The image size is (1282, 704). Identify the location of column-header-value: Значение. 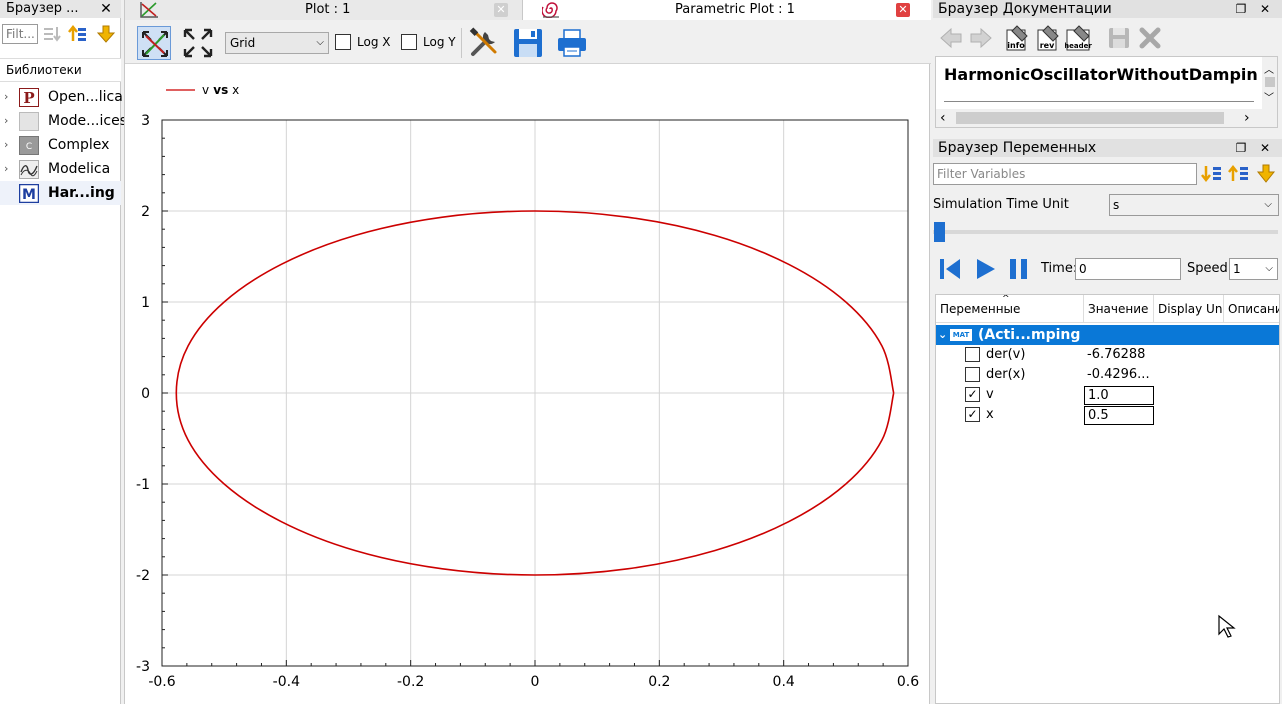
(1119, 309).